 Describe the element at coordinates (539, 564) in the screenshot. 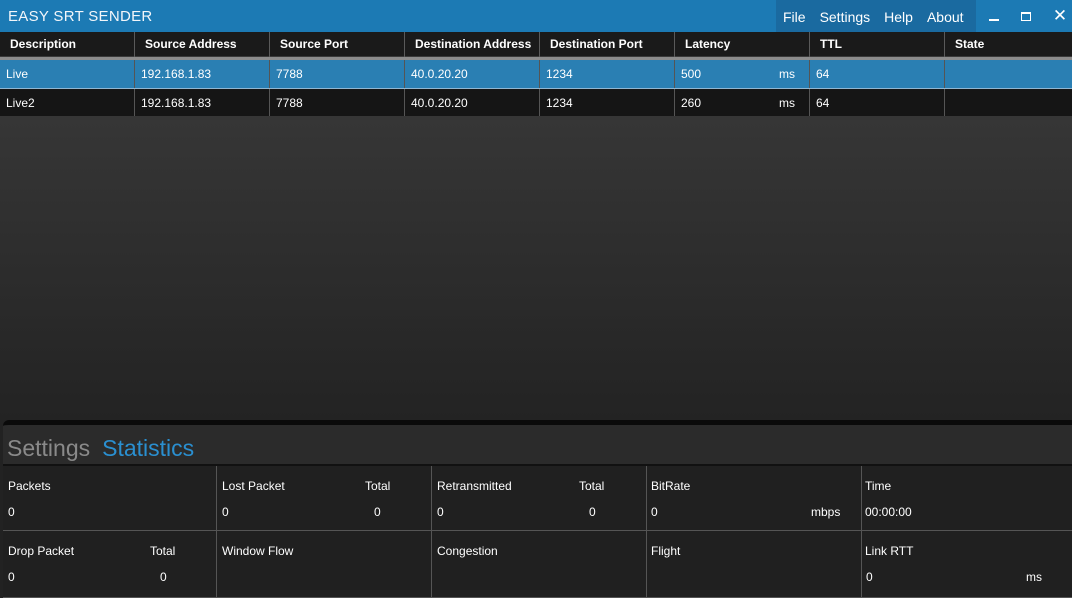

I see `stat-congestion: Congestion` at that location.